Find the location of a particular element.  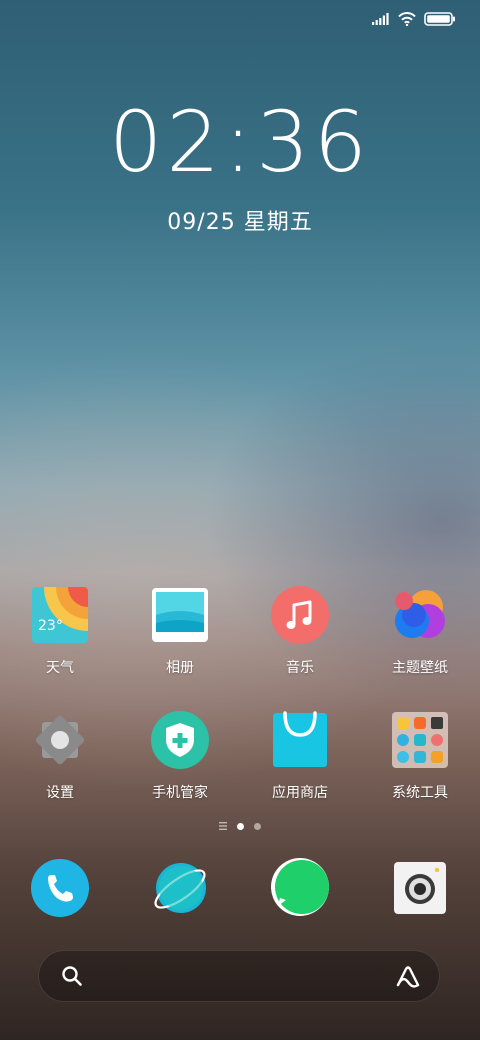

assistant-icon is located at coordinates (408, 977).